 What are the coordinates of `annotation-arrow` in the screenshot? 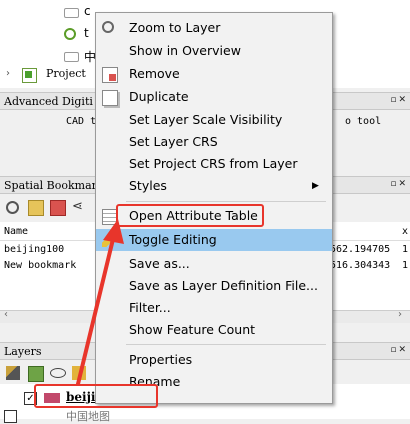 It's located at (100, 302).